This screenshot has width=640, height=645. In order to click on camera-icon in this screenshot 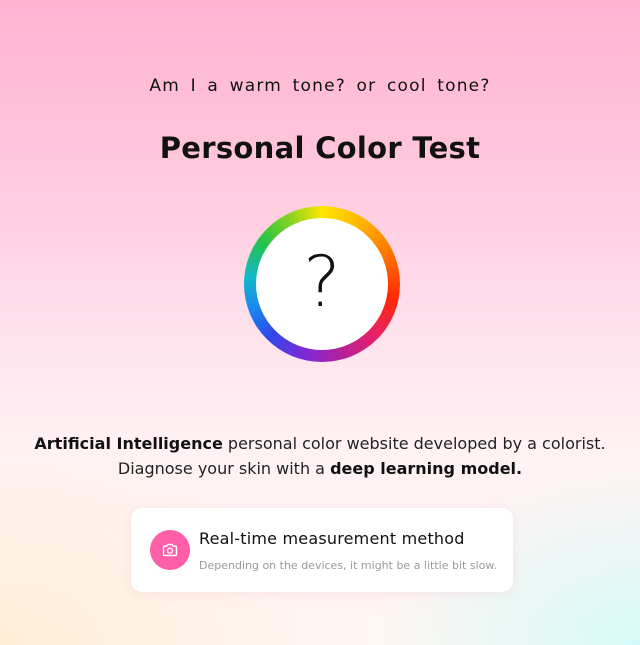, I will do `click(170, 550)`.